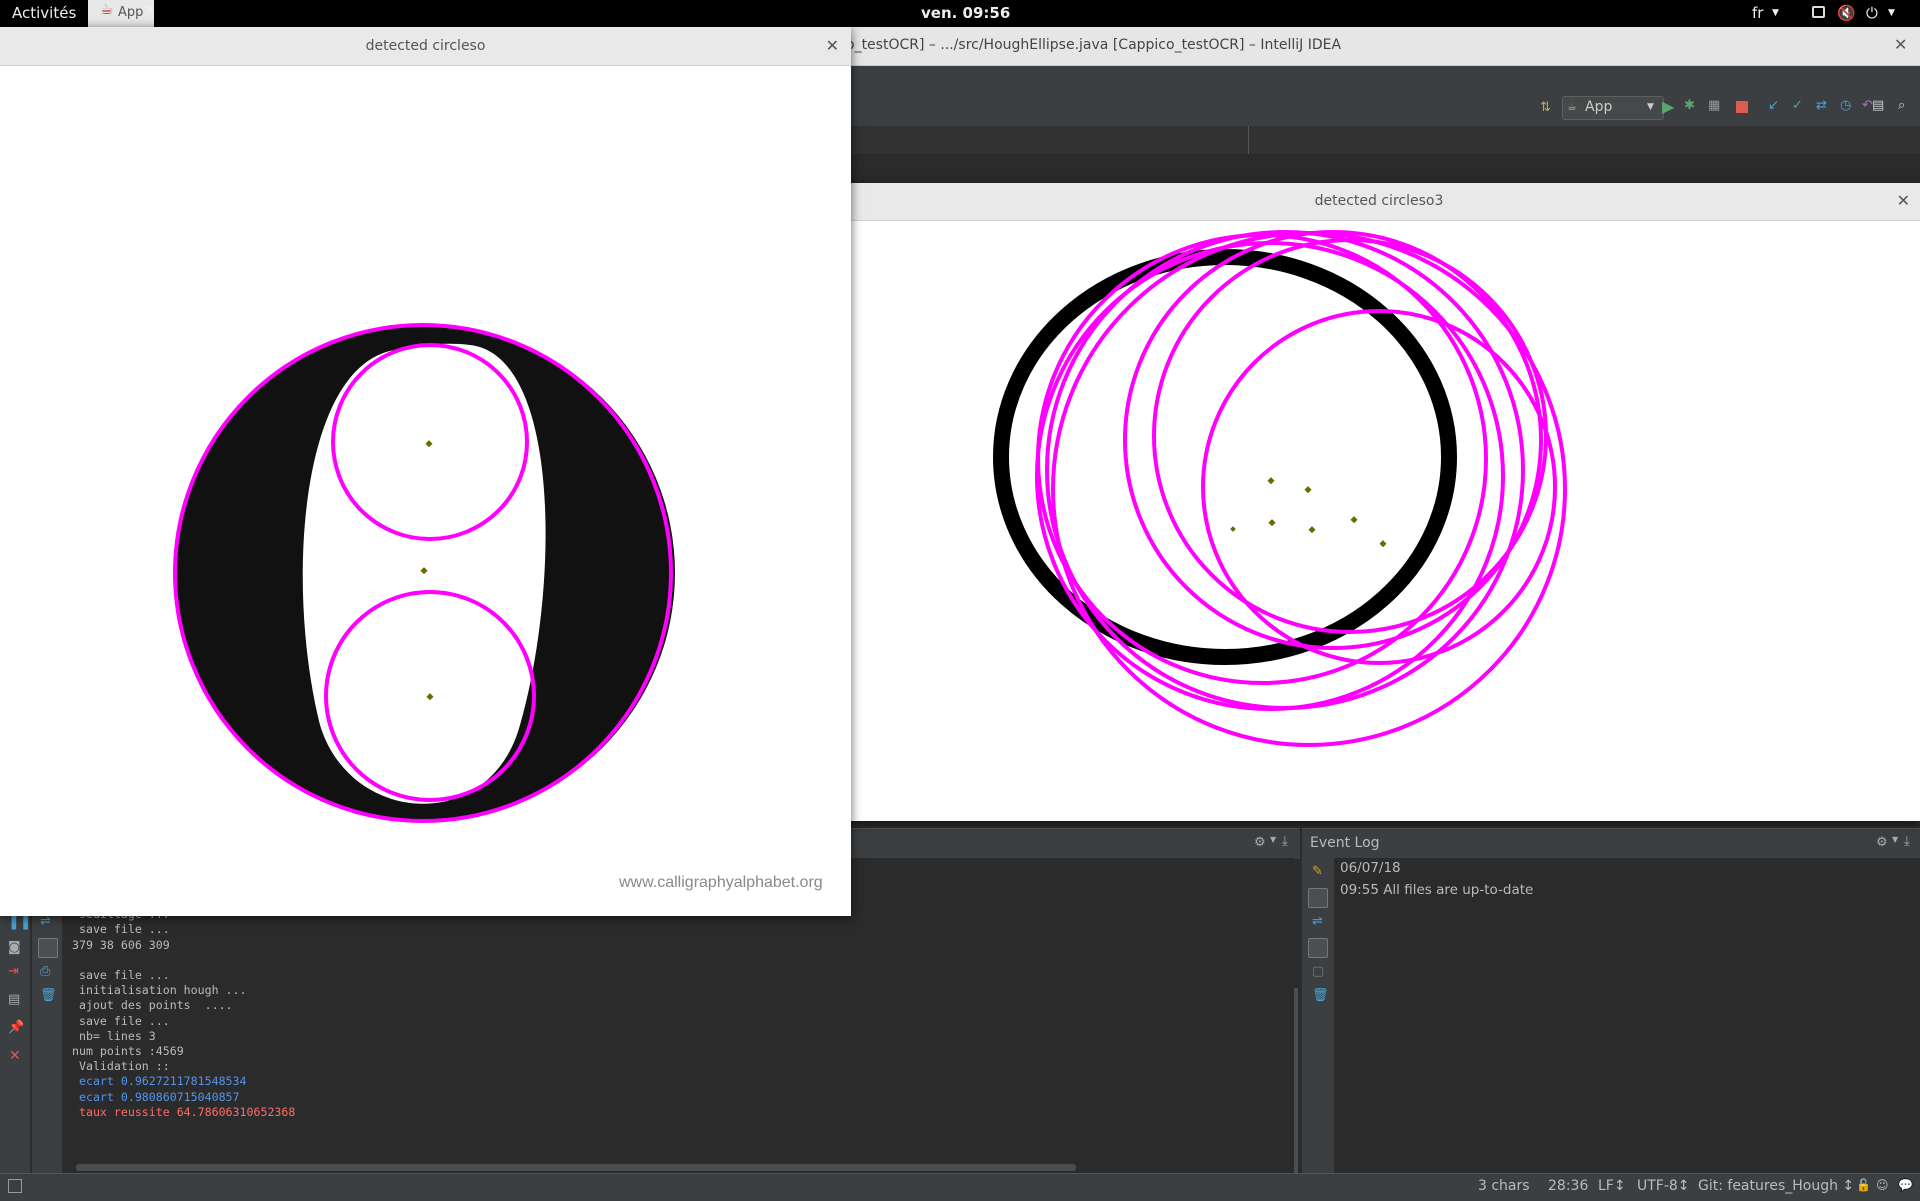 This screenshot has height=1201, width=1920. Describe the element at coordinates (1797, 105) in the screenshot. I see `vcs-commit-icon: ✓` at that location.